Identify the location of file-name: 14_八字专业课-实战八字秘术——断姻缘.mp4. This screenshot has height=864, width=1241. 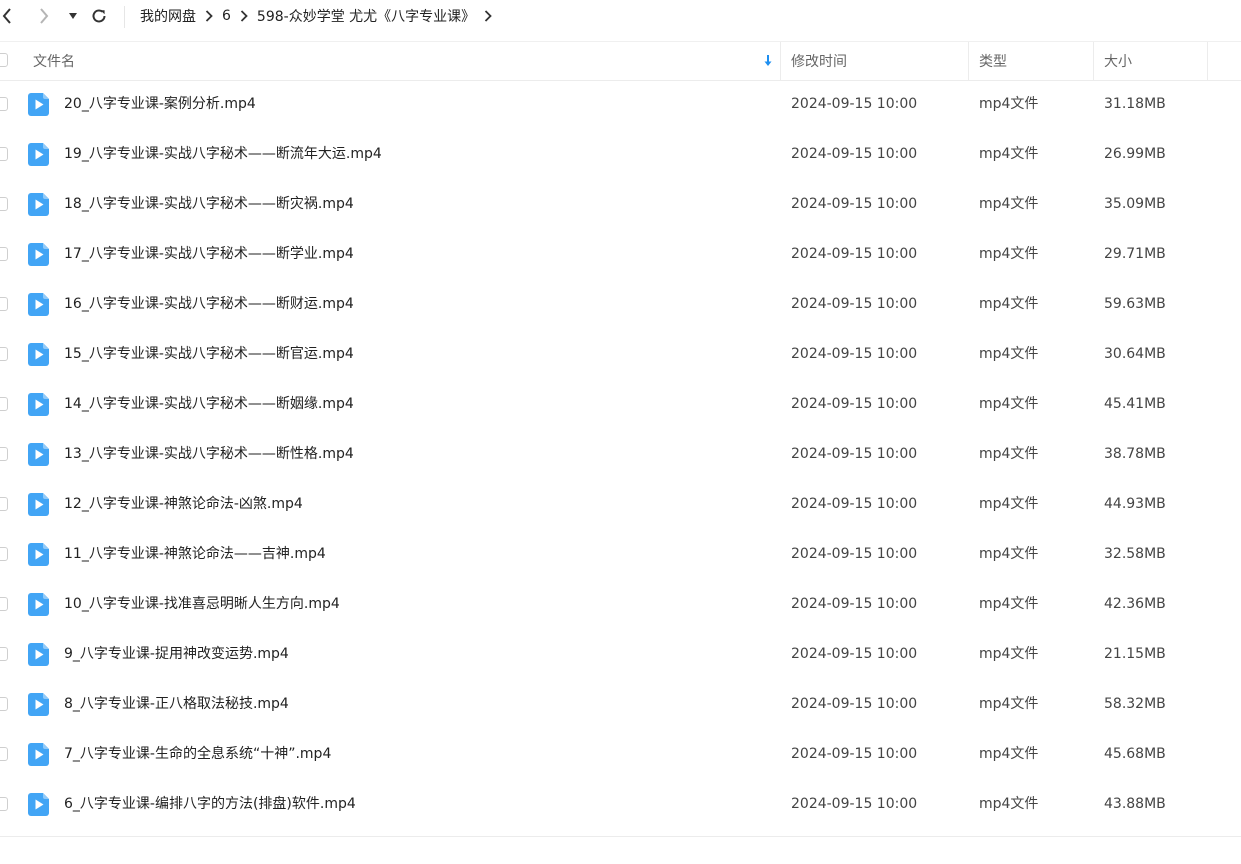
(209, 404).